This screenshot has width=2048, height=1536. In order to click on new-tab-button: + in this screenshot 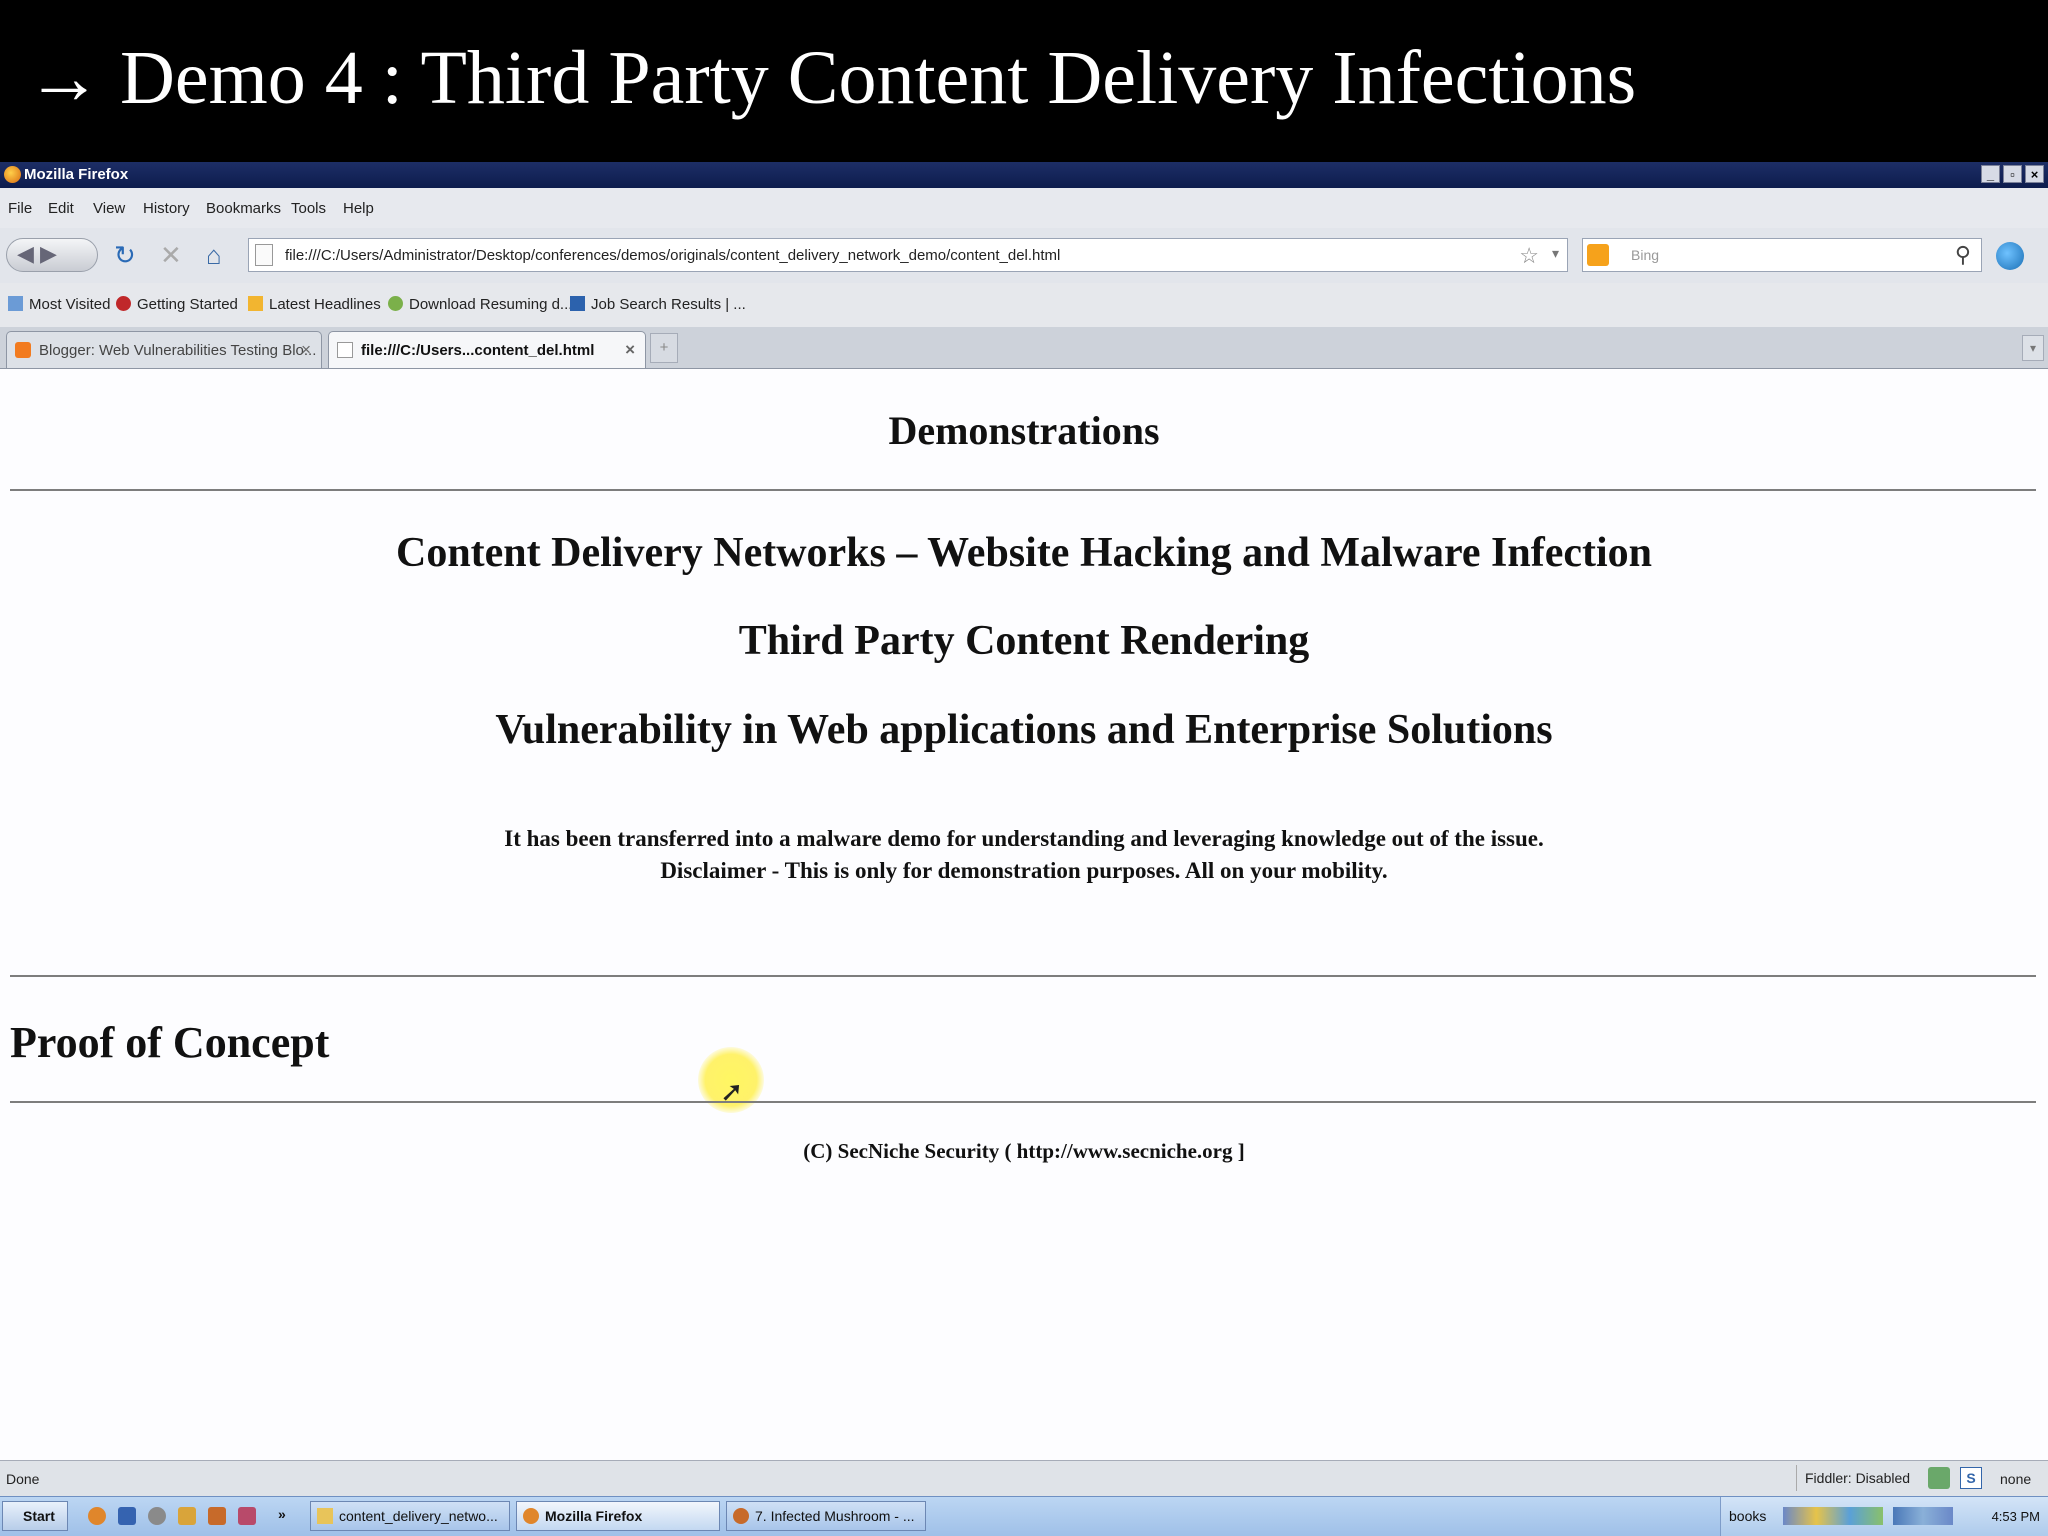, I will do `click(664, 348)`.